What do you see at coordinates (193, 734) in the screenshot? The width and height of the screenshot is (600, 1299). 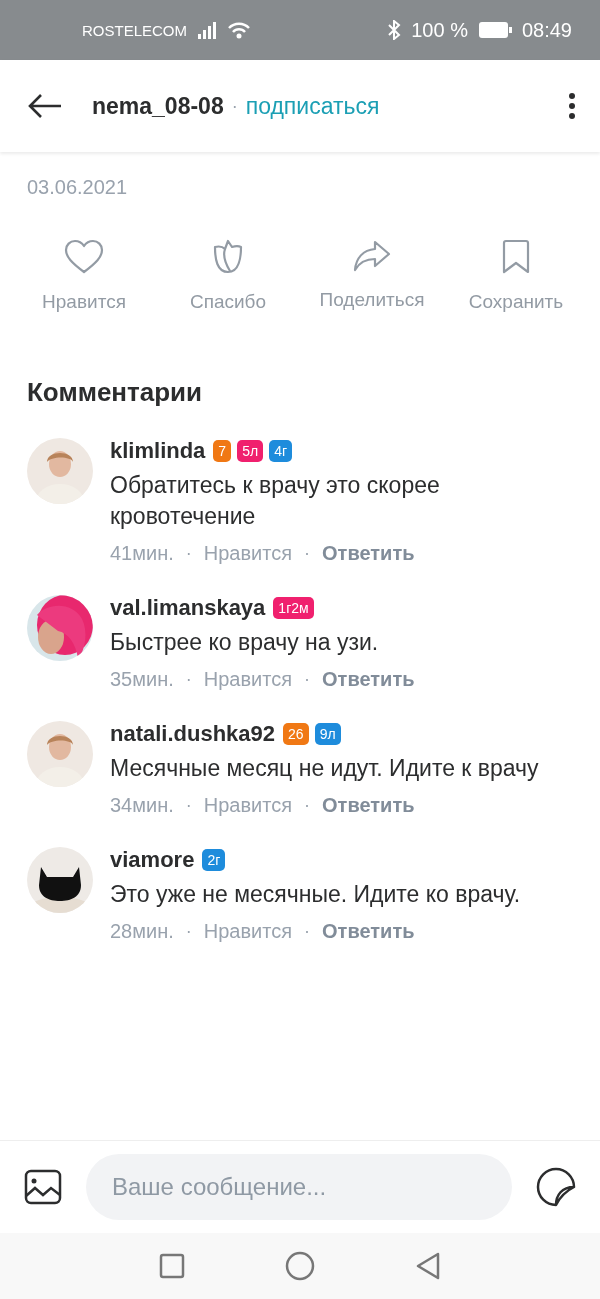 I see `comment-author: natali.dushka92` at bounding box center [193, 734].